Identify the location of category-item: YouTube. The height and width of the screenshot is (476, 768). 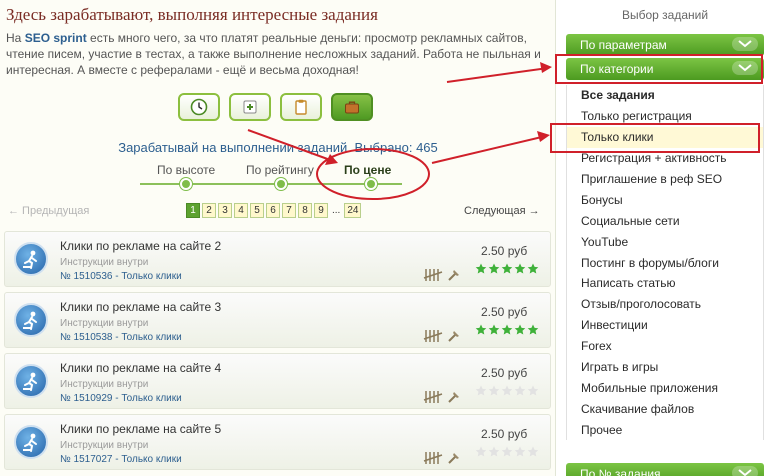
(665, 241).